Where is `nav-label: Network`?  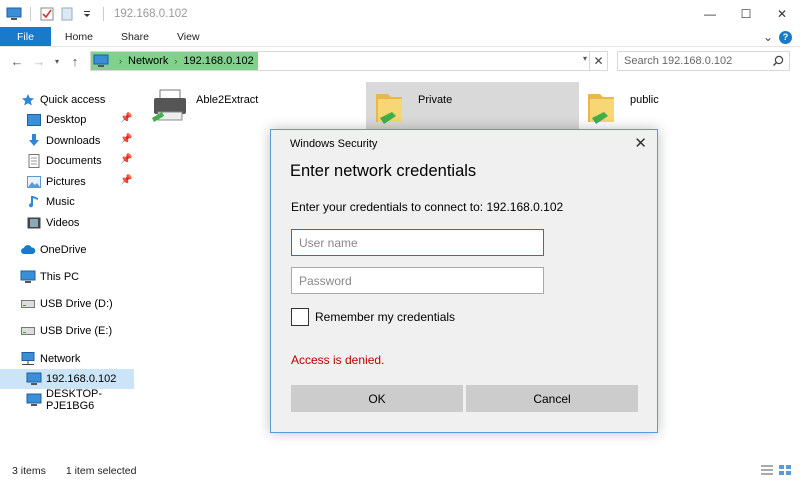 nav-label: Network is located at coordinates (60, 359).